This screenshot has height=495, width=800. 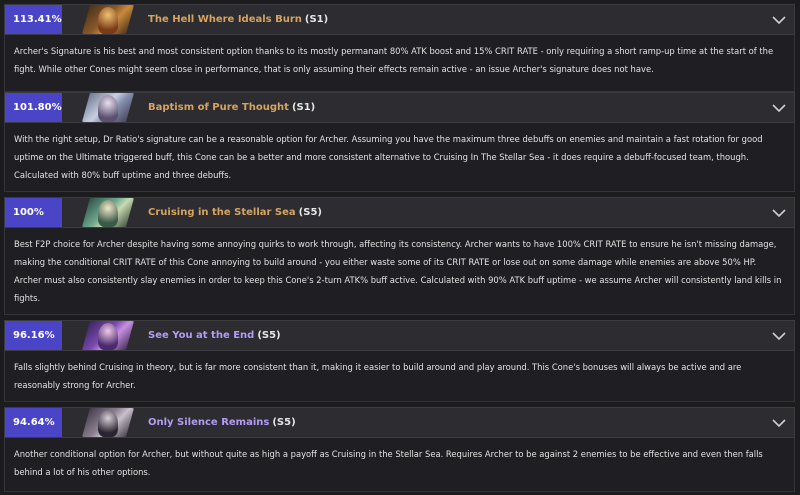 What do you see at coordinates (399, 422) in the screenshot?
I see `light-cone-header: 94.64% Only Silence Remains (S5)` at bounding box center [399, 422].